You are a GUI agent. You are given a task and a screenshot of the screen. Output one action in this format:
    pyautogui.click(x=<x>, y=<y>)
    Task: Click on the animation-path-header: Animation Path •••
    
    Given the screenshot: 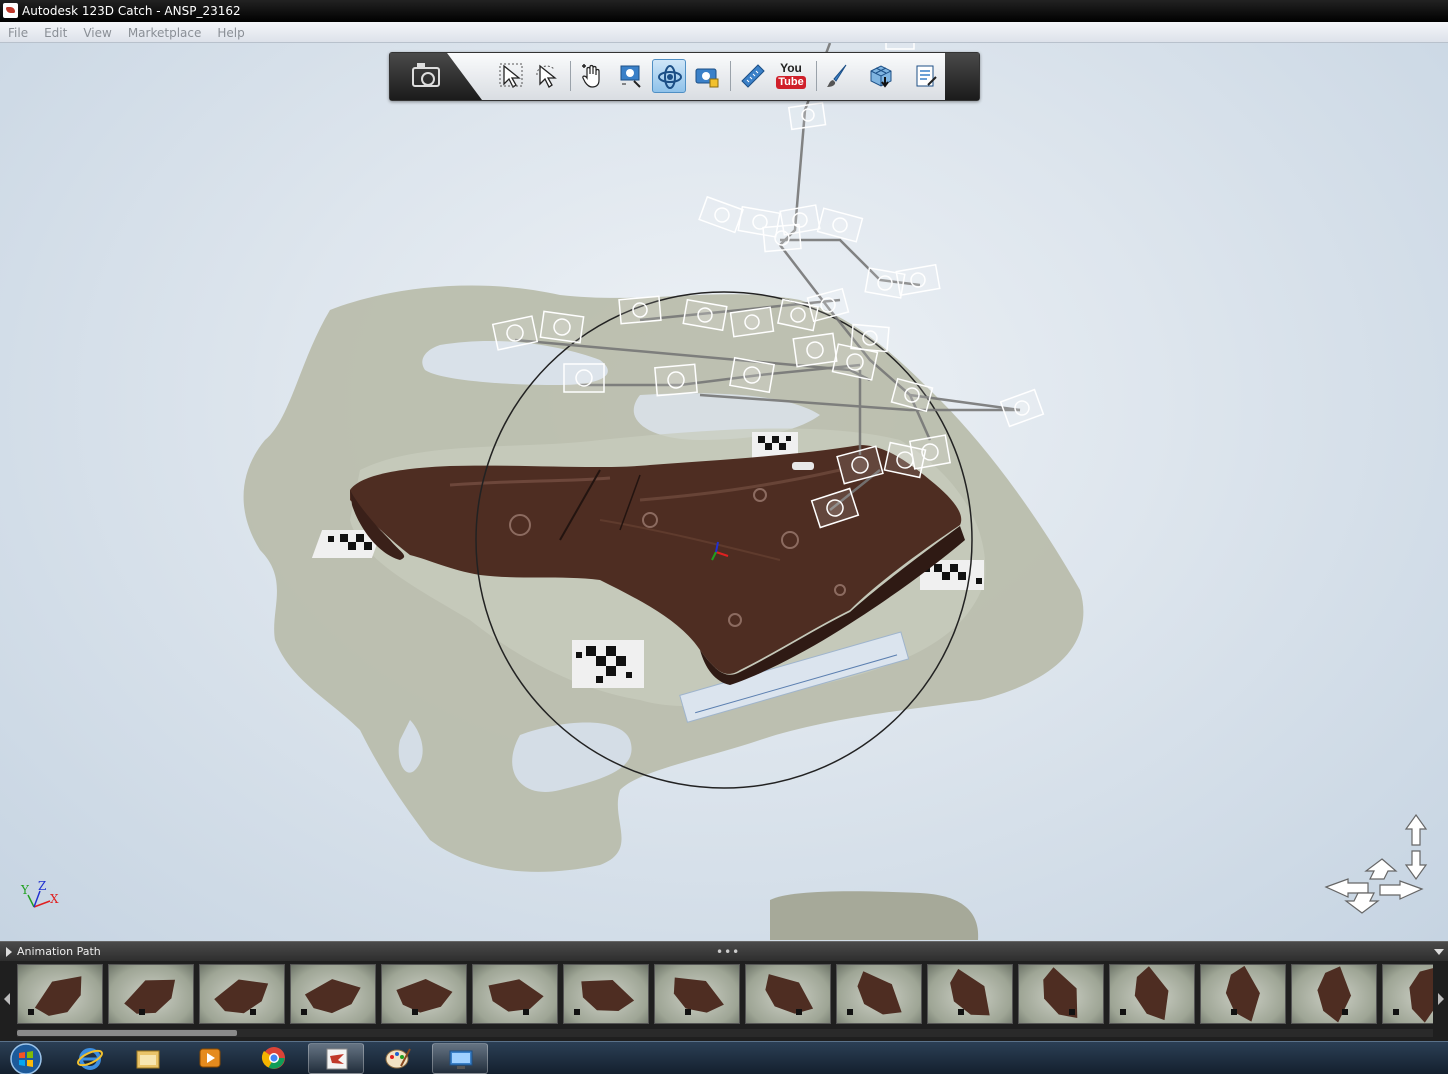 What is the action you would take?
    pyautogui.click(x=724, y=951)
    